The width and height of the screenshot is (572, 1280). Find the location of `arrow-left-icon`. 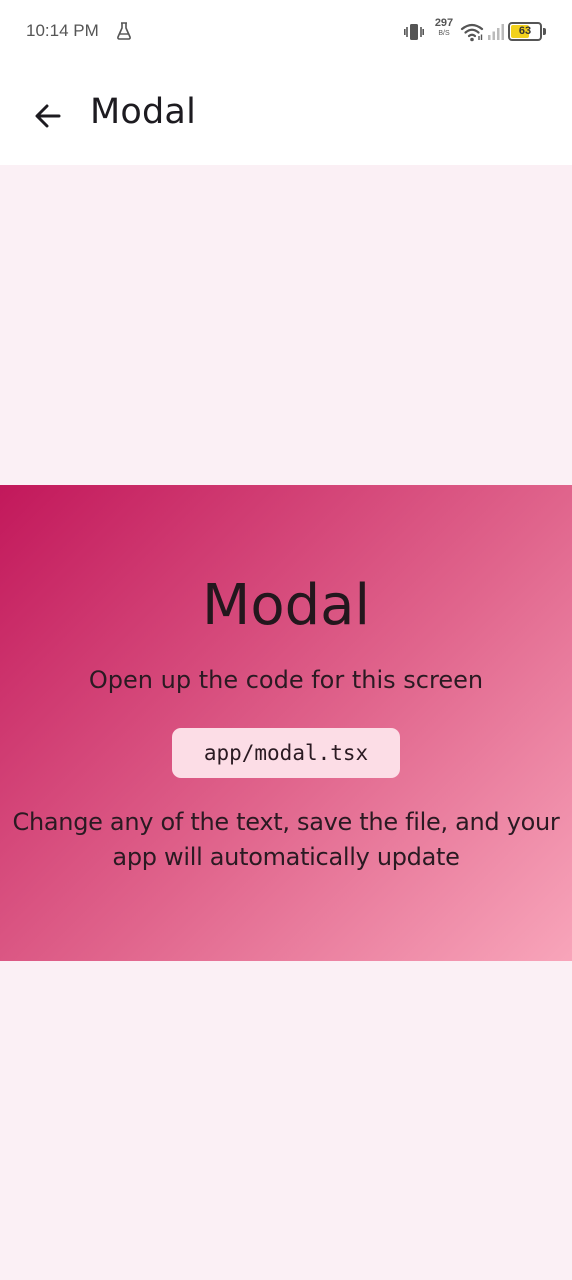

arrow-left-icon is located at coordinates (48, 116).